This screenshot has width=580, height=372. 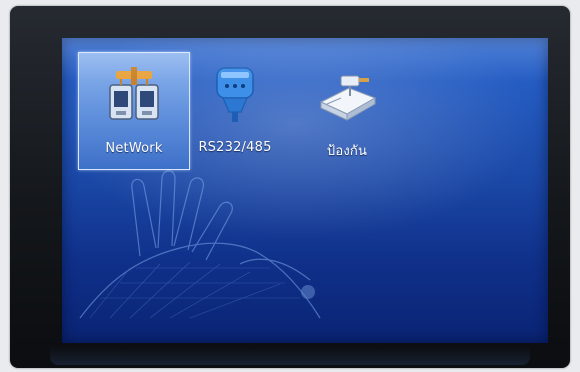 I want to click on menu-item-protection: ป้องกัน, so click(x=347, y=111).